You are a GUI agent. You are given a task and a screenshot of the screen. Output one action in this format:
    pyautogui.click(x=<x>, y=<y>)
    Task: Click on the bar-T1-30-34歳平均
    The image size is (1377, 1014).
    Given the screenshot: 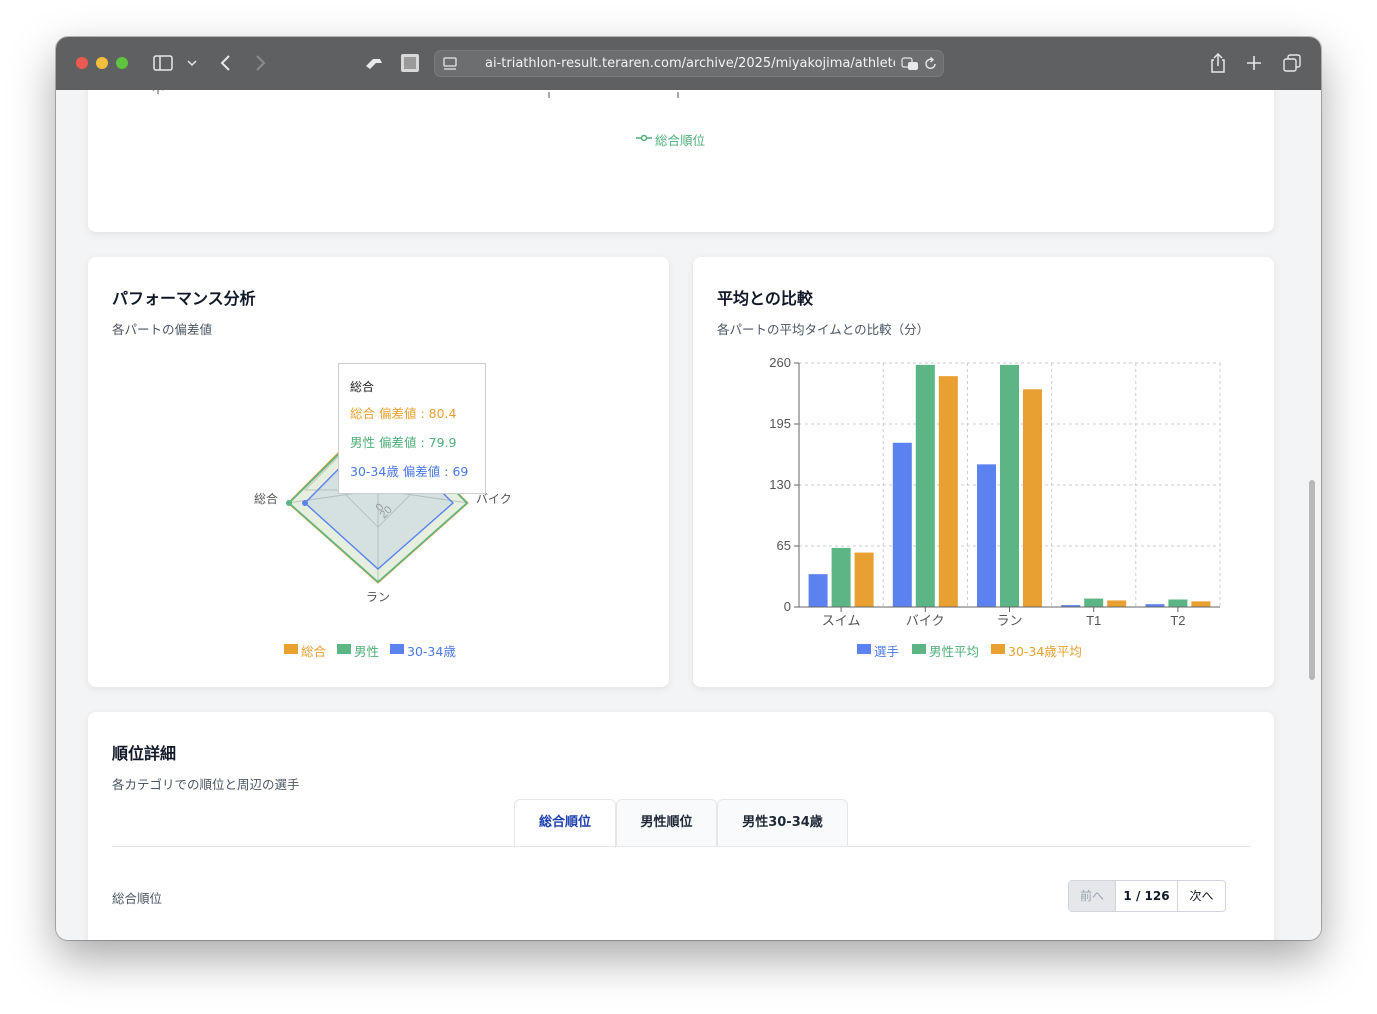 What is the action you would take?
    pyautogui.click(x=1117, y=603)
    